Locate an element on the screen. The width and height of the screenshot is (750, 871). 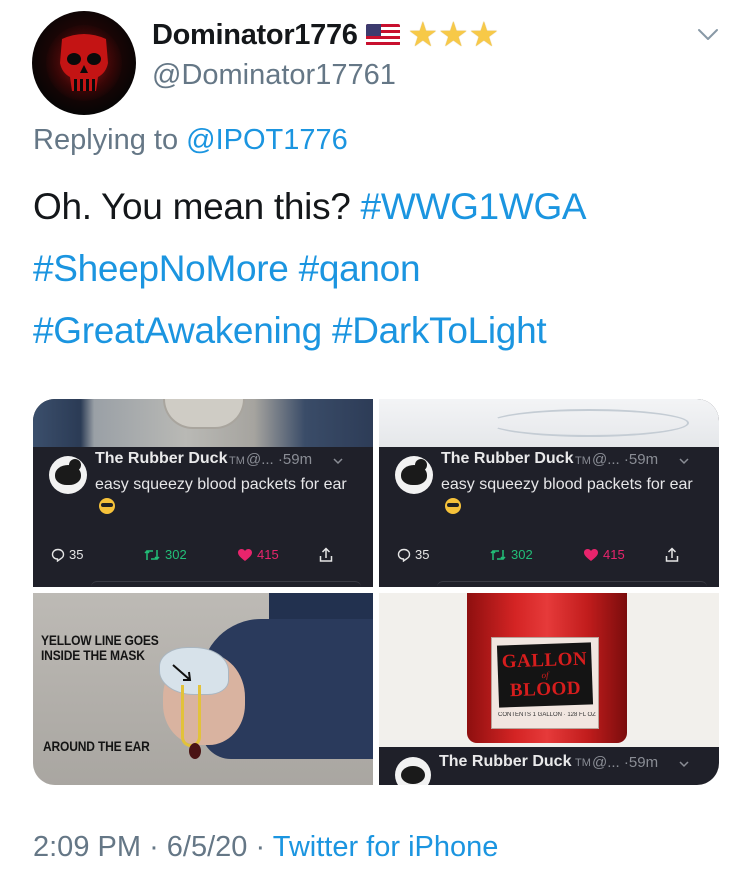
replying-to-link: @IPOT1776 is located at coordinates (267, 140).